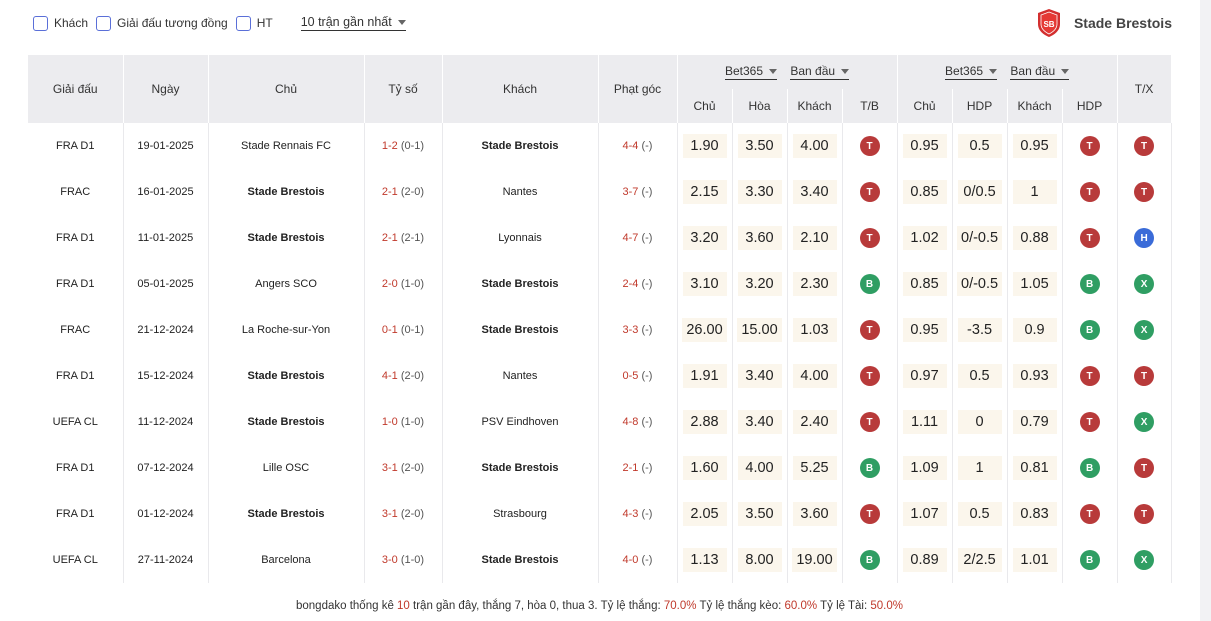 The image size is (1211, 621). What do you see at coordinates (166, 560) in the screenshot?
I see `date-cell: 27-11-2024` at bounding box center [166, 560].